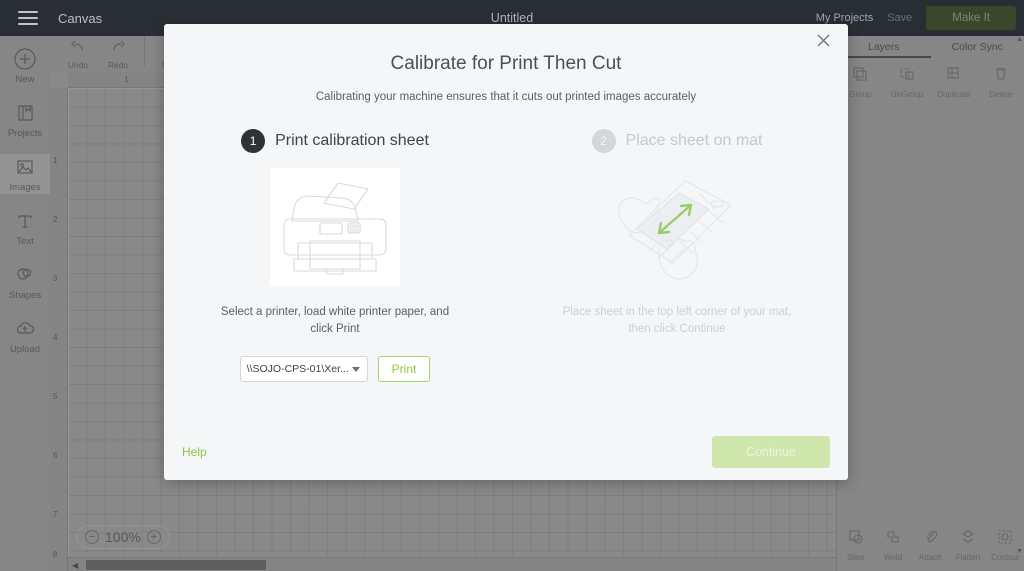 The image size is (1024, 571). Describe the element at coordinates (352, 140) in the screenshot. I see `step-1-title: Print calibration sheet` at that location.